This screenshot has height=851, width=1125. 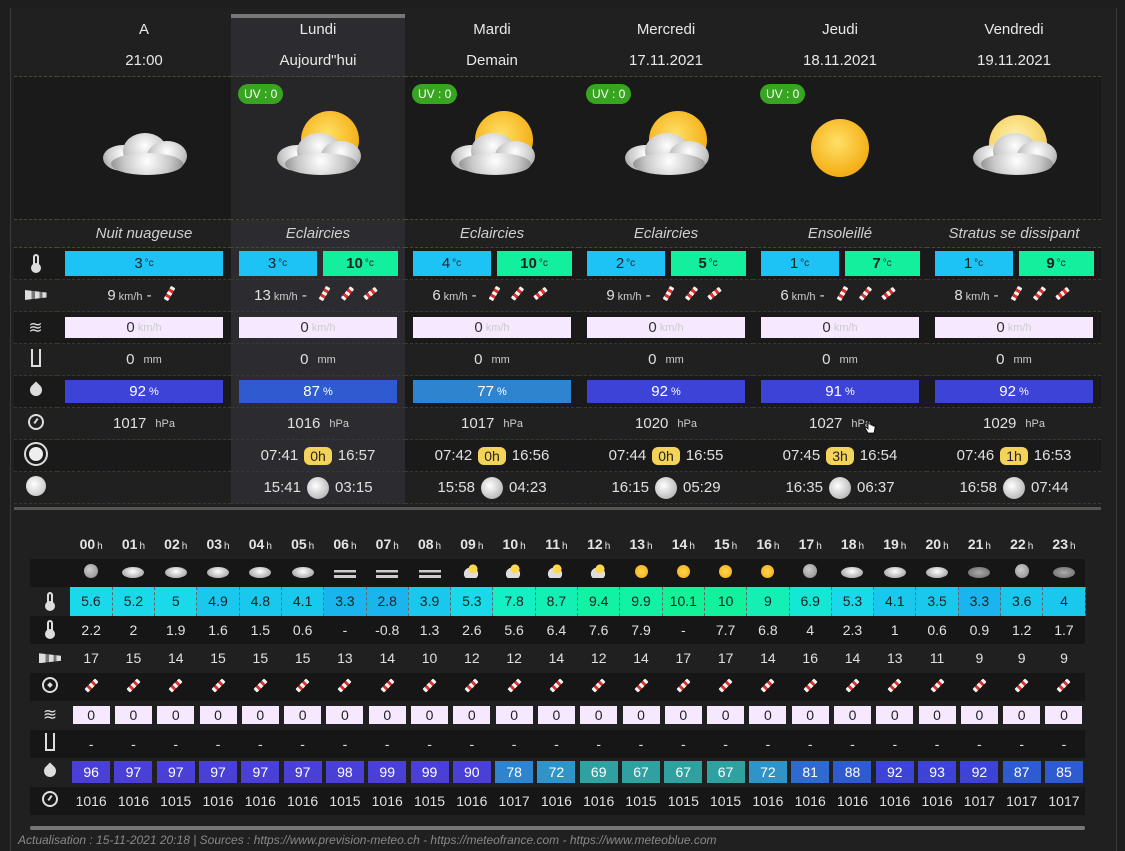 I want to click on icon-col-spacer, so click(x=50, y=544).